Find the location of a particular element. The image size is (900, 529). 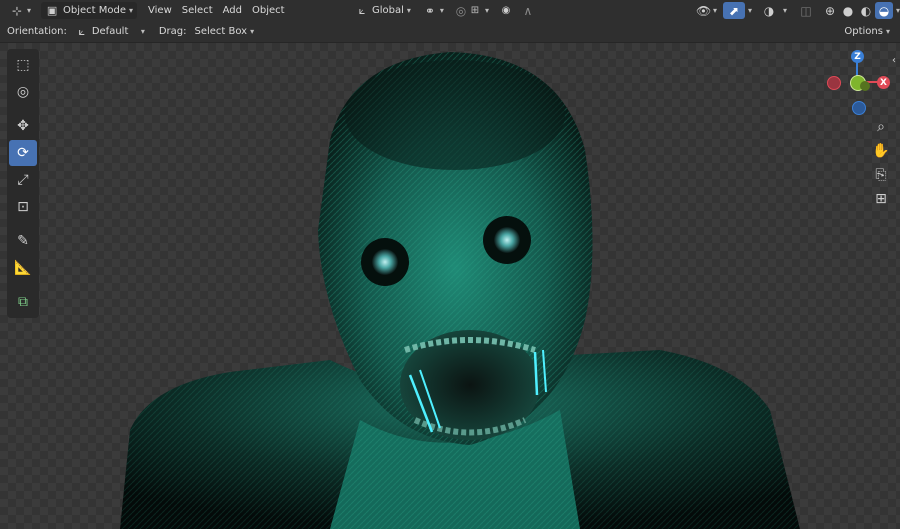

gizmo-z-axis: Z is located at coordinates (857, 56).